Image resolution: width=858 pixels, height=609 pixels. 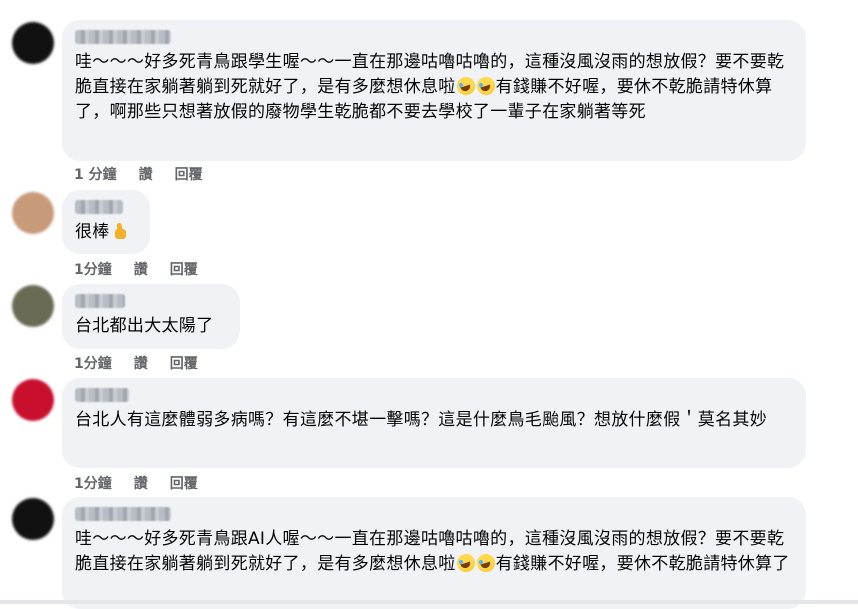 I want to click on bottom-divider, so click(x=429, y=602).